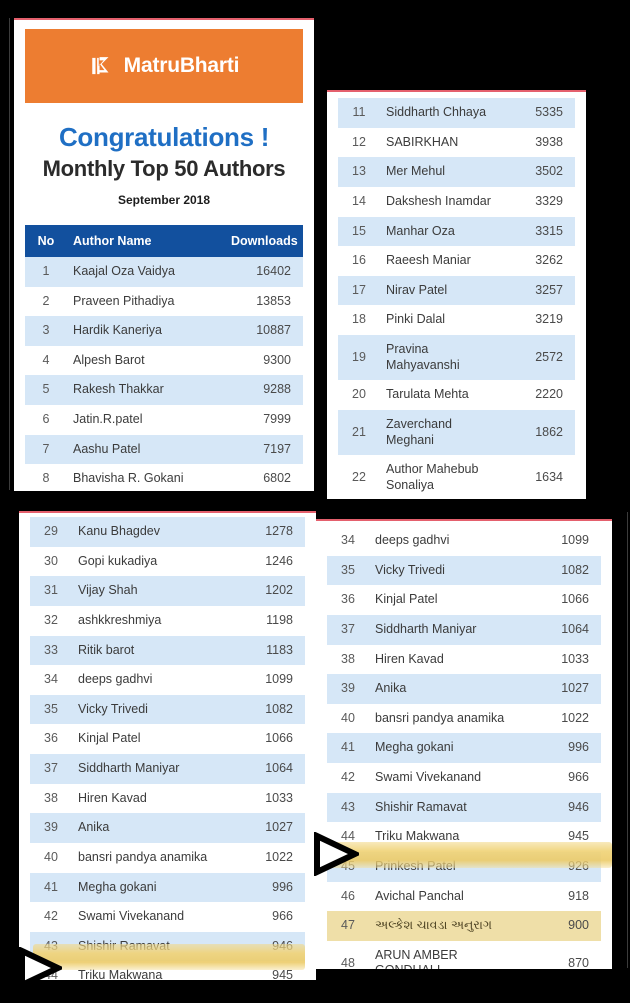  What do you see at coordinates (266, 857) in the screenshot?
I see `row-downloads: 1022` at bounding box center [266, 857].